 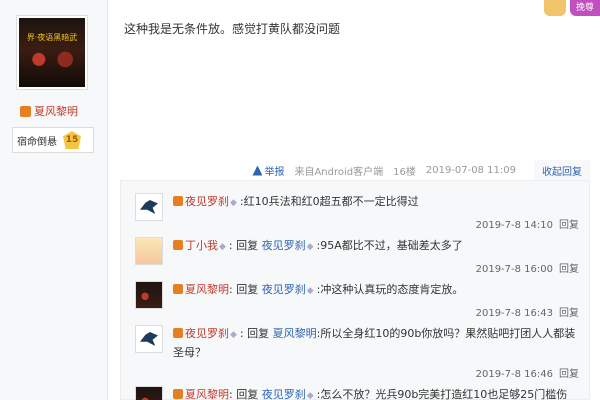 What do you see at coordinates (56, 111) in the screenshot?
I see `username: 夏风黎明` at bounding box center [56, 111].